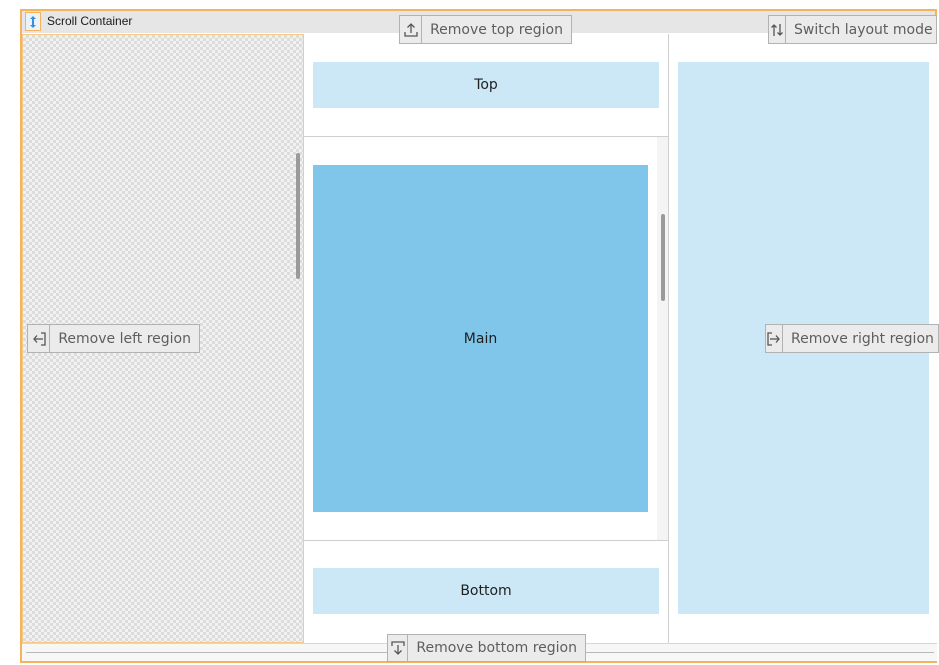 The height and width of the screenshot is (665, 939). I want to click on left-splitter-grip, so click(298, 216).